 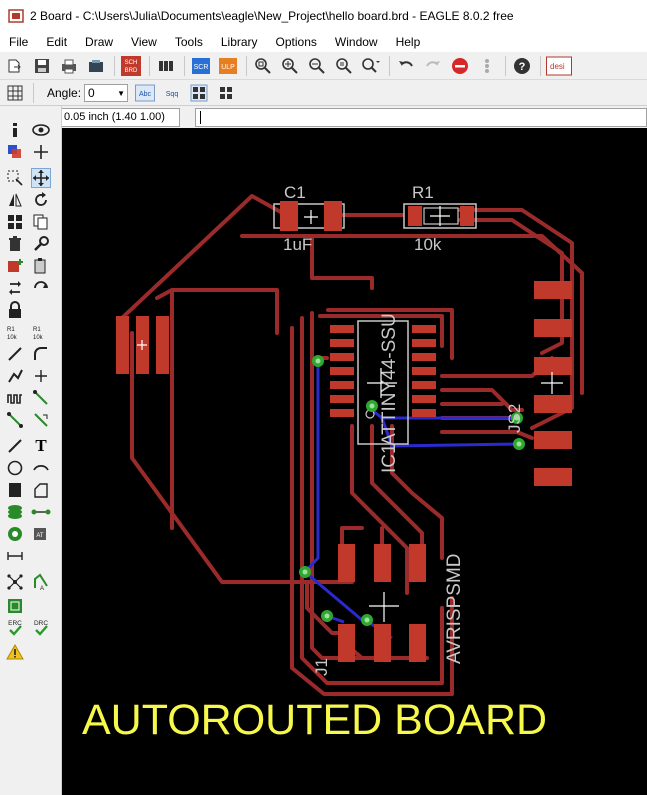 What do you see at coordinates (142, 345) in the screenshot?
I see `connector-left-pads` at bounding box center [142, 345].